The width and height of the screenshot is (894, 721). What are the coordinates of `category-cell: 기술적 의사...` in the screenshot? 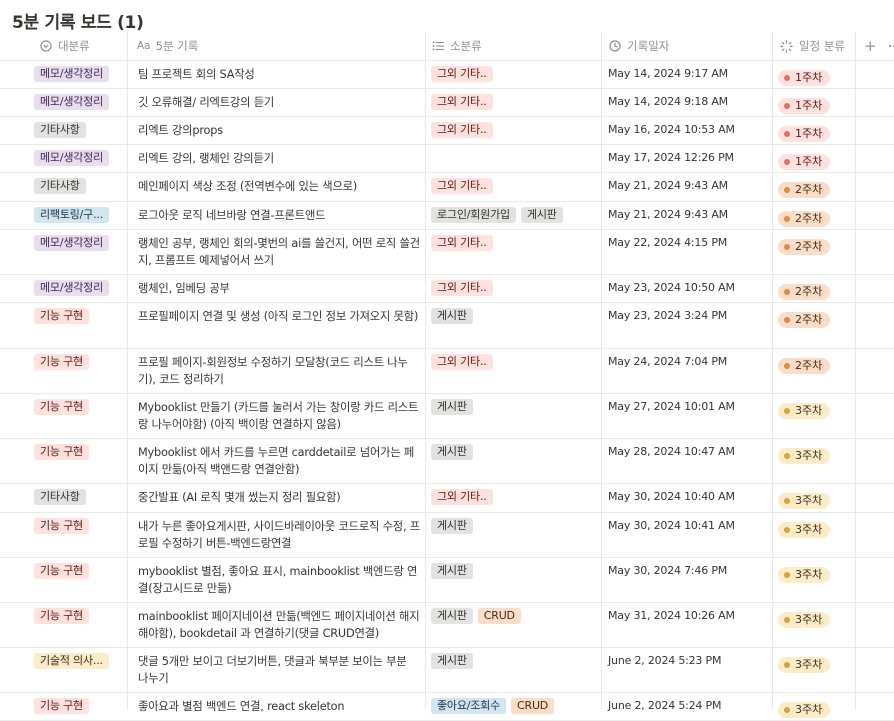 It's located at (80, 660).